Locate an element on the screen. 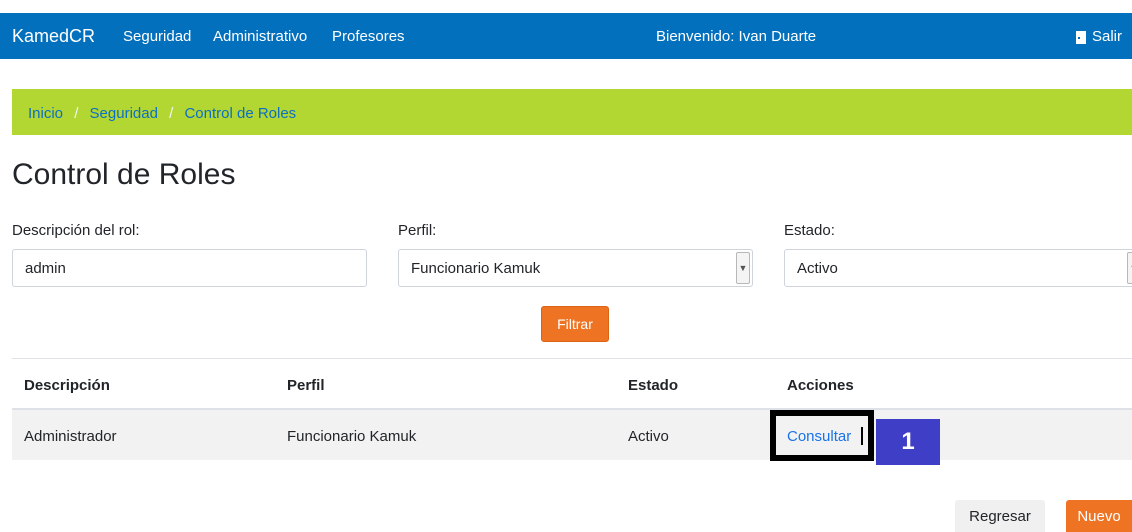  breadcrumb-inicio: Inicio is located at coordinates (45, 113).